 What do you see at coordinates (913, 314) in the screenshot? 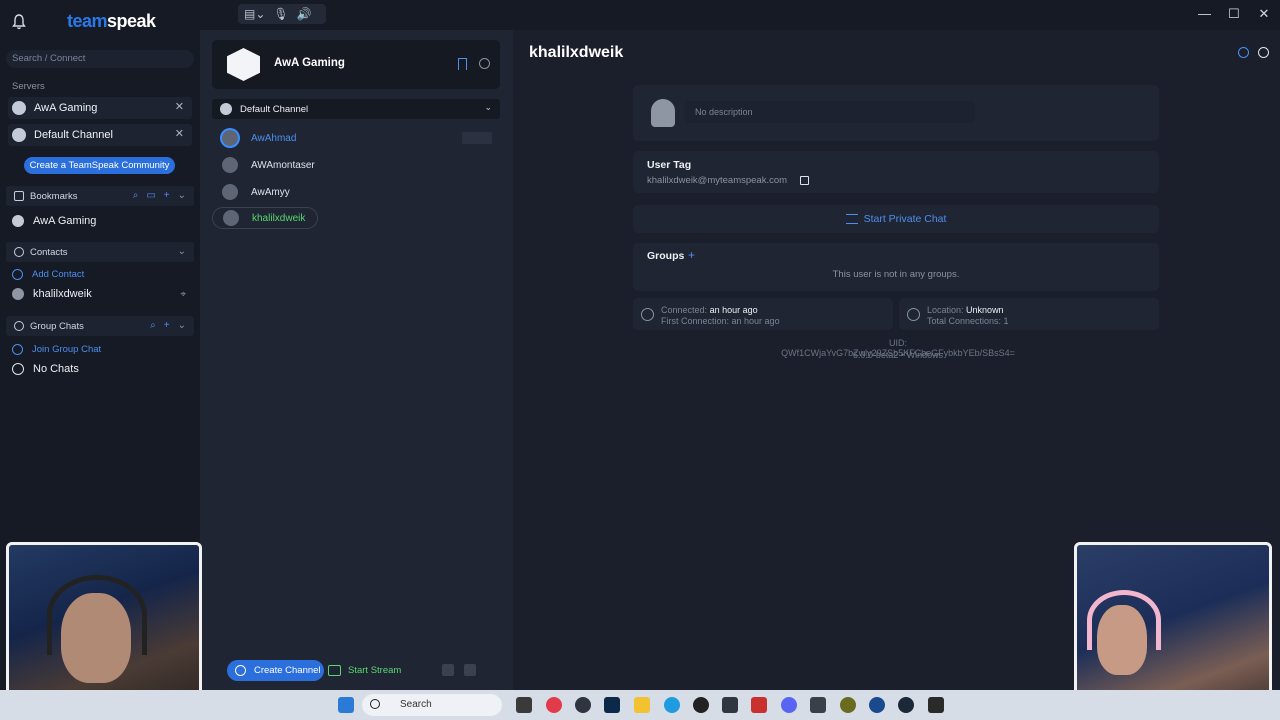
I see `globe-icon` at bounding box center [913, 314].